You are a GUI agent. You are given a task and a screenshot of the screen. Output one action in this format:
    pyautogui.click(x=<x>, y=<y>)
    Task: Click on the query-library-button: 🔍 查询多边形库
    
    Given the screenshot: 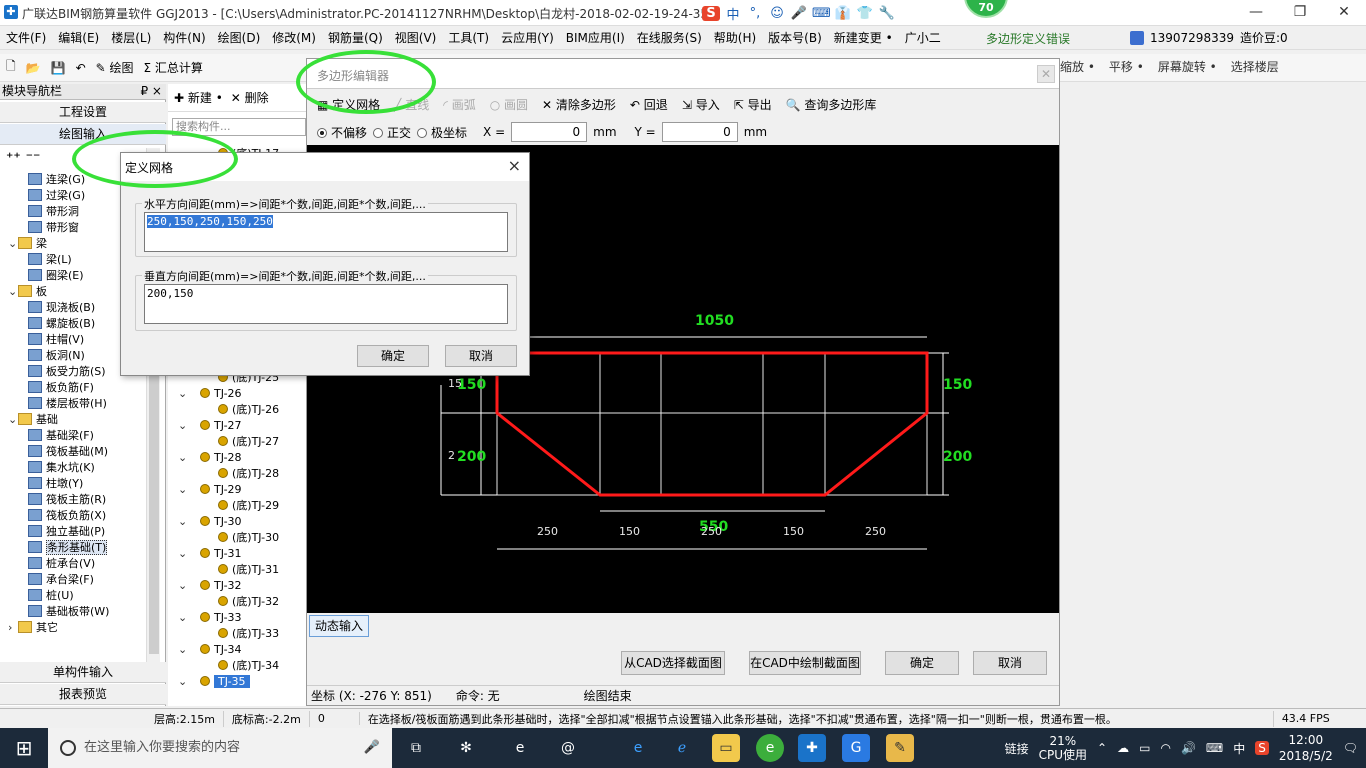 What is the action you would take?
    pyautogui.click(x=831, y=104)
    